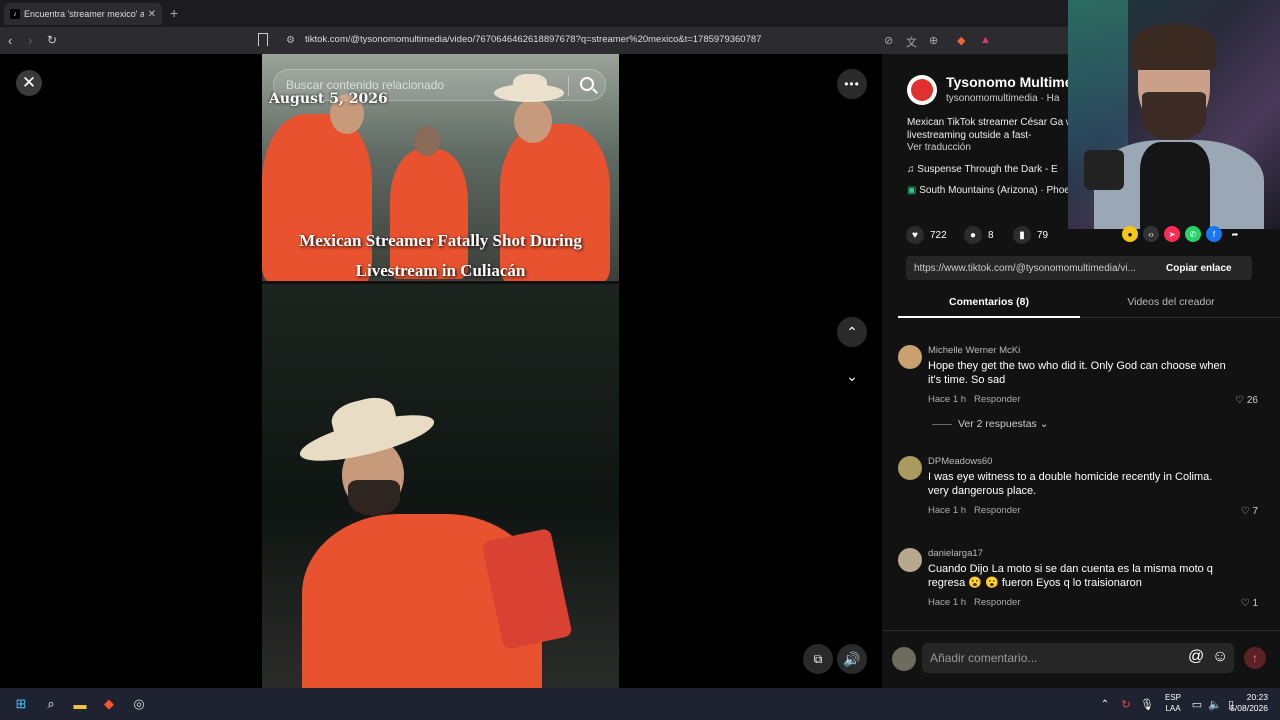  Describe the element at coordinates (988, 190) in the screenshot. I see `location-row: ▣ South Mountains (Arizona) · Phoe` at that location.